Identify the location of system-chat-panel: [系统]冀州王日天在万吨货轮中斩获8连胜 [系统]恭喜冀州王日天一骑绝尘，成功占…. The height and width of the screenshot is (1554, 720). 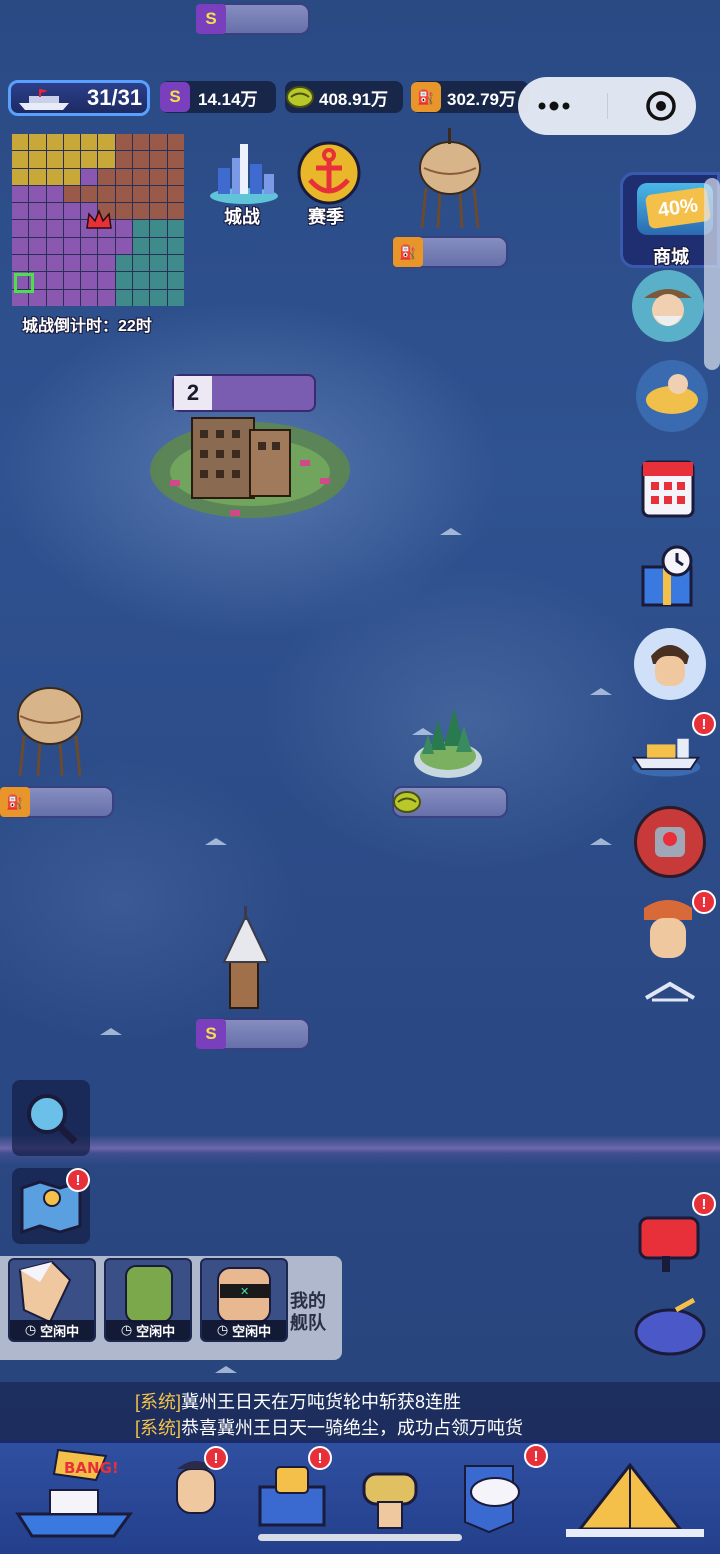
(360, 1413).